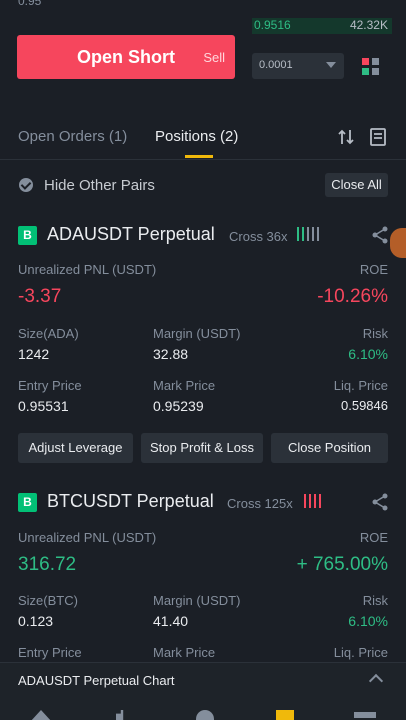  Describe the element at coordinates (99, 185) in the screenshot. I see `hide-other-pairs-label: Hide Other Pairs` at that location.